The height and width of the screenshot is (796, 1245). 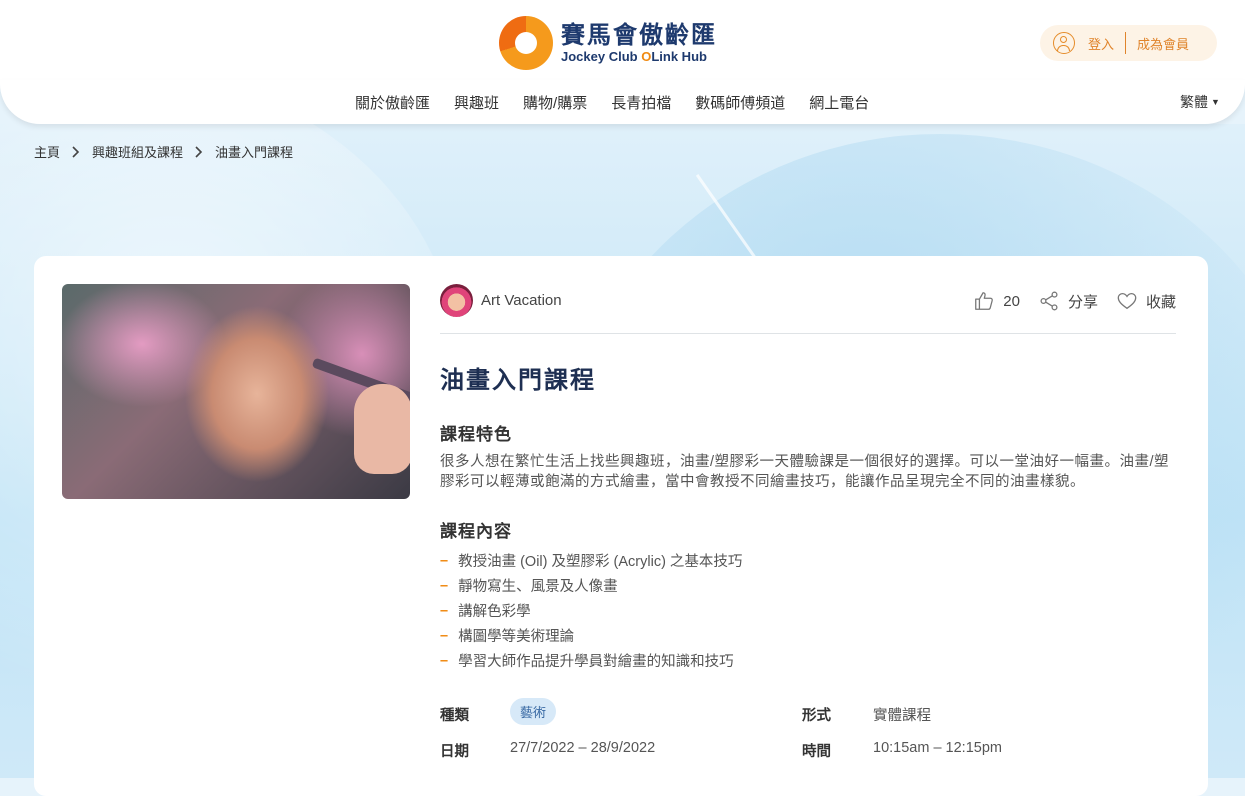 I want to click on nav-item-about: 關於傲齡匯, so click(x=392, y=102).